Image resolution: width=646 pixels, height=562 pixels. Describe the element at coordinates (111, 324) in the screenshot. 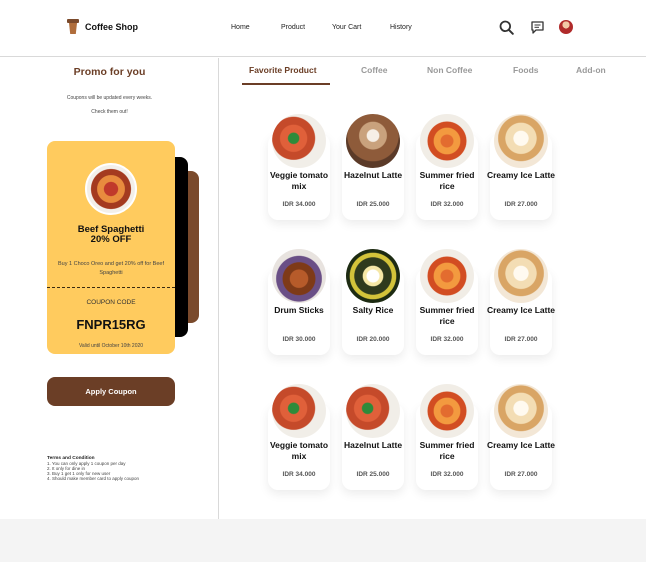

I see `coupon-code: FNPR15RG` at that location.